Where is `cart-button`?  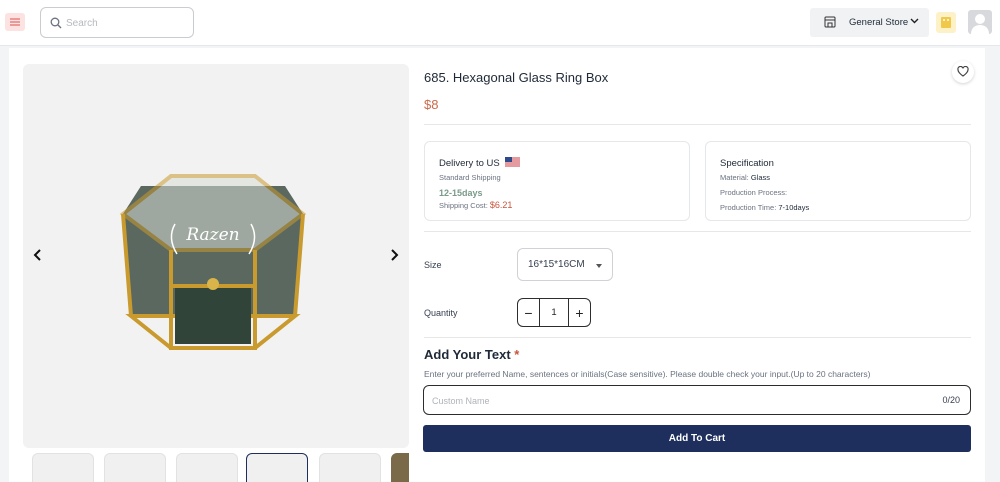 cart-button is located at coordinates (946, 22).